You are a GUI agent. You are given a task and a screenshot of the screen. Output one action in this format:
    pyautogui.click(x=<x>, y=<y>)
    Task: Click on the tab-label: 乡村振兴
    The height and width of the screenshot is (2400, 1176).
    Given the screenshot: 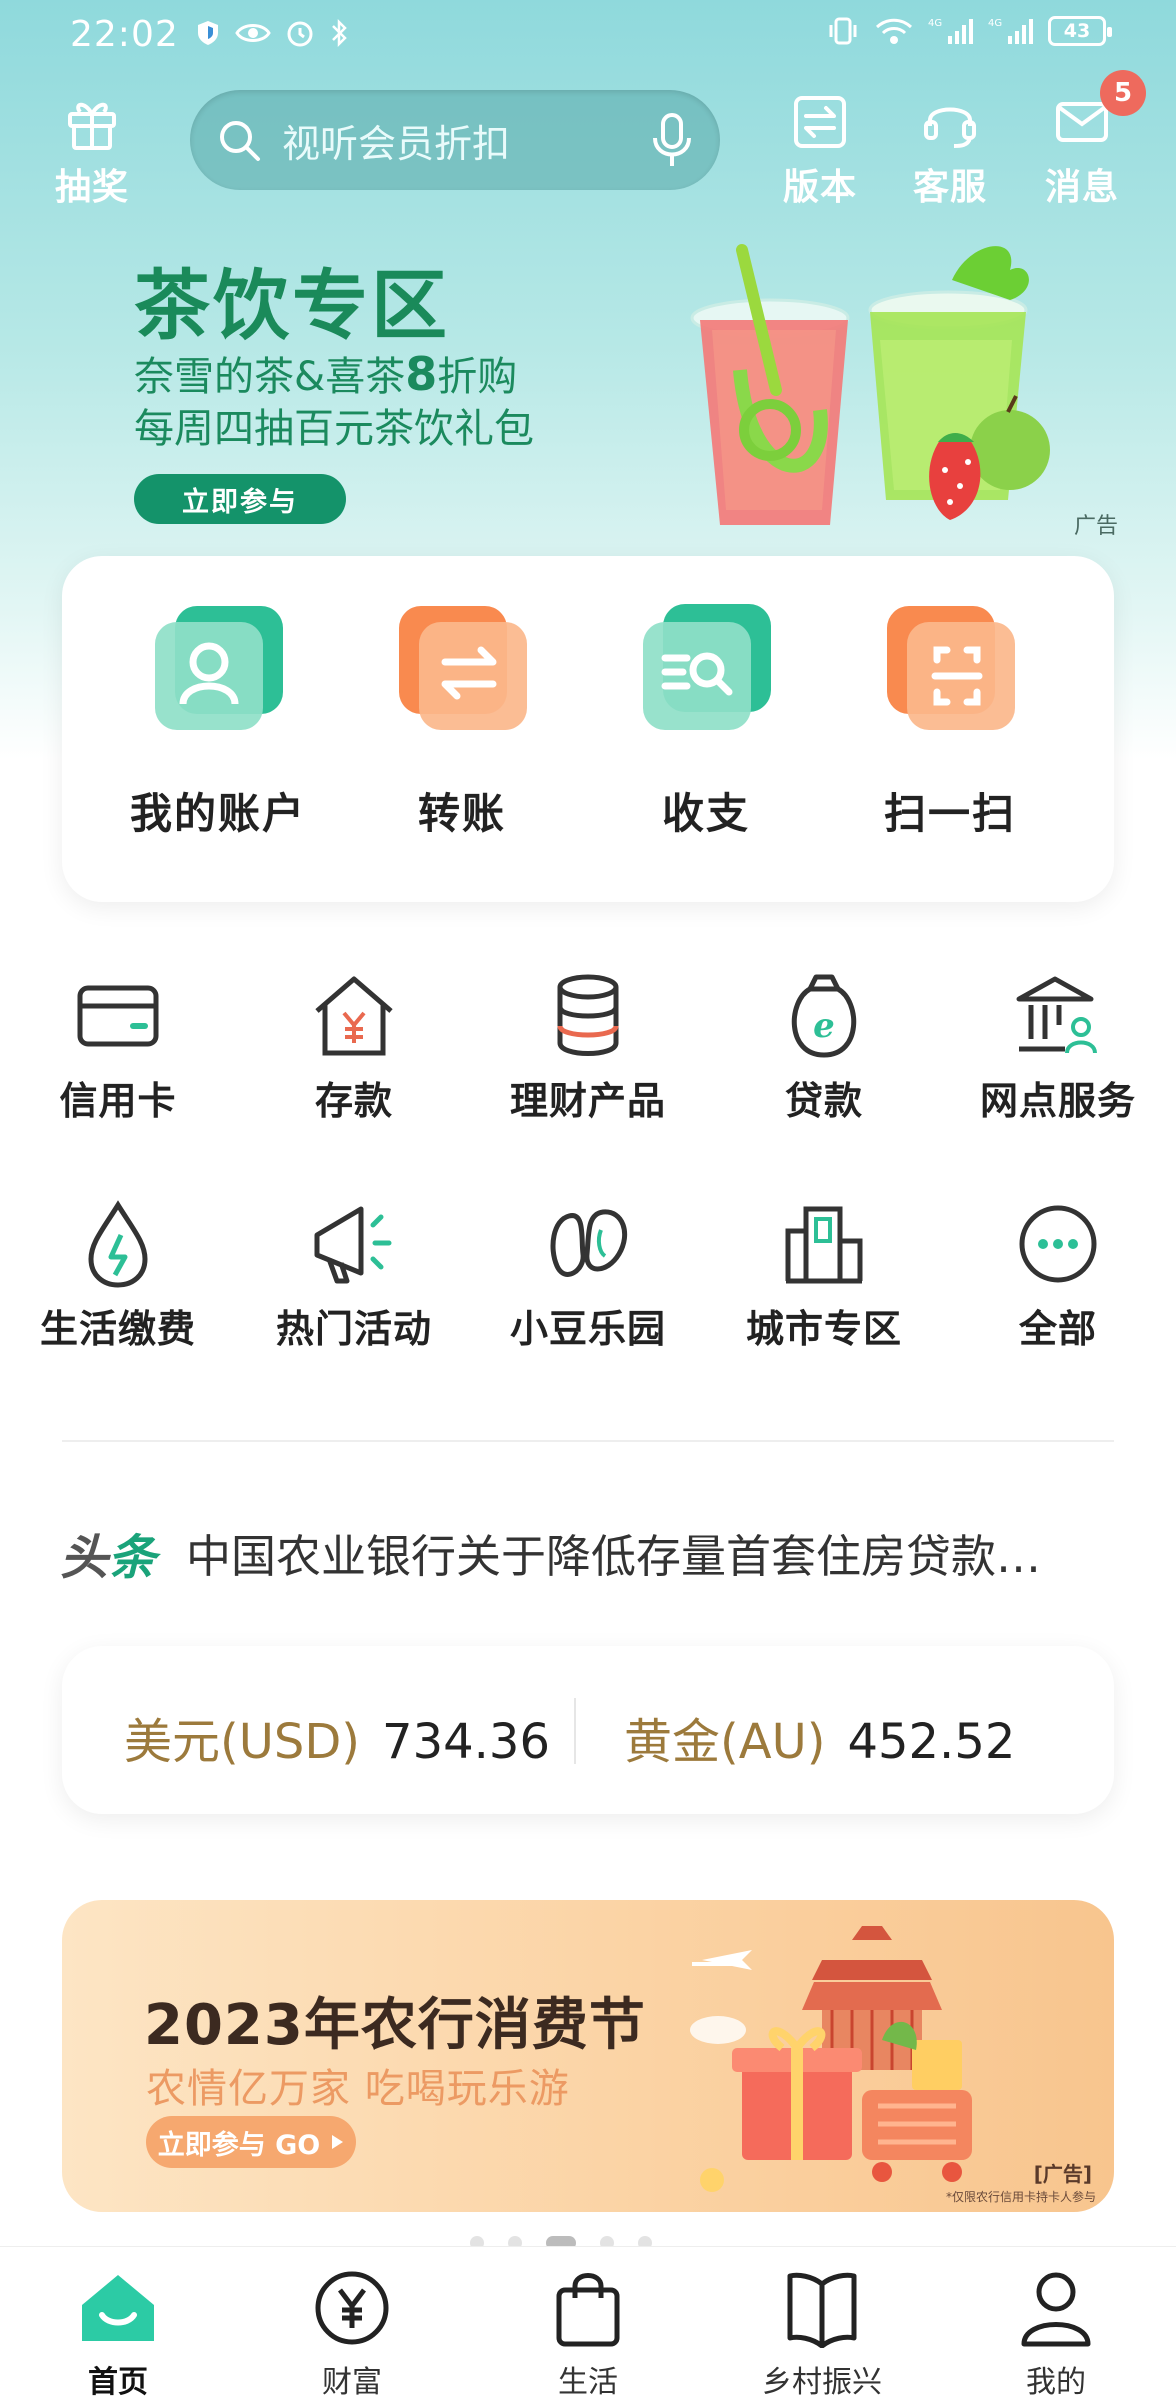 What is the action you would take?
    pyautogui.click(x=822, y=2382)
    